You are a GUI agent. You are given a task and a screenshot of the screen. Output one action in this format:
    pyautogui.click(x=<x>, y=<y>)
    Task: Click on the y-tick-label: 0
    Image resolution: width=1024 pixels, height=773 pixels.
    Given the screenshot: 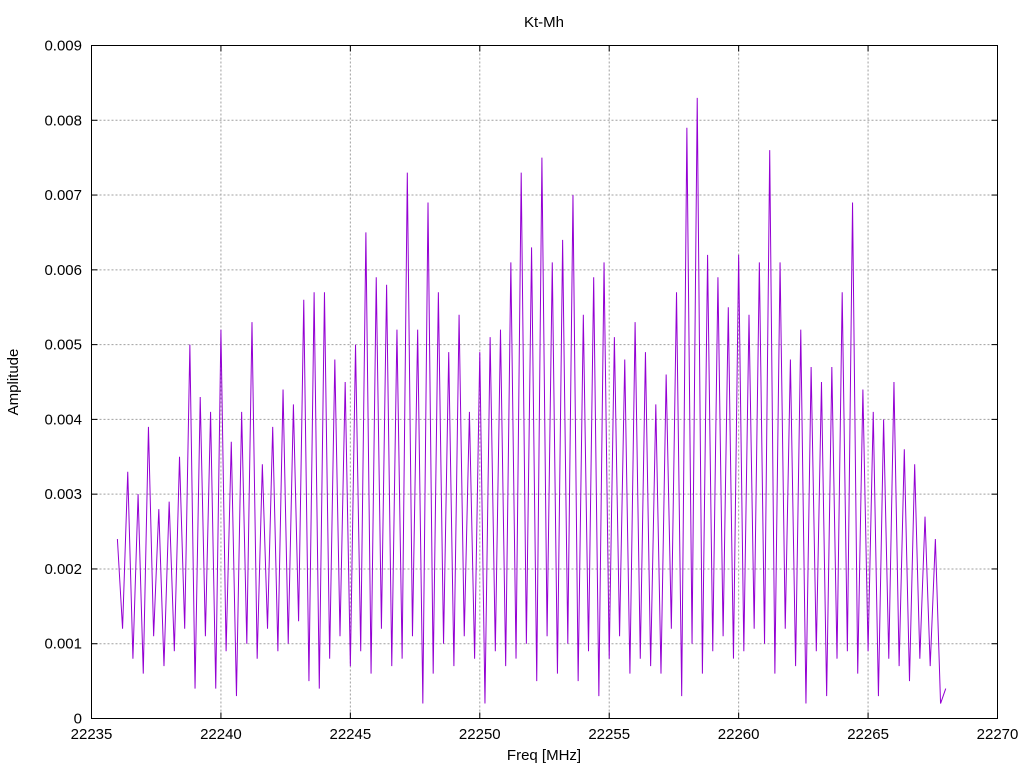 What is the action you would take?
    pyautogui.click(x=78, y=719)
    